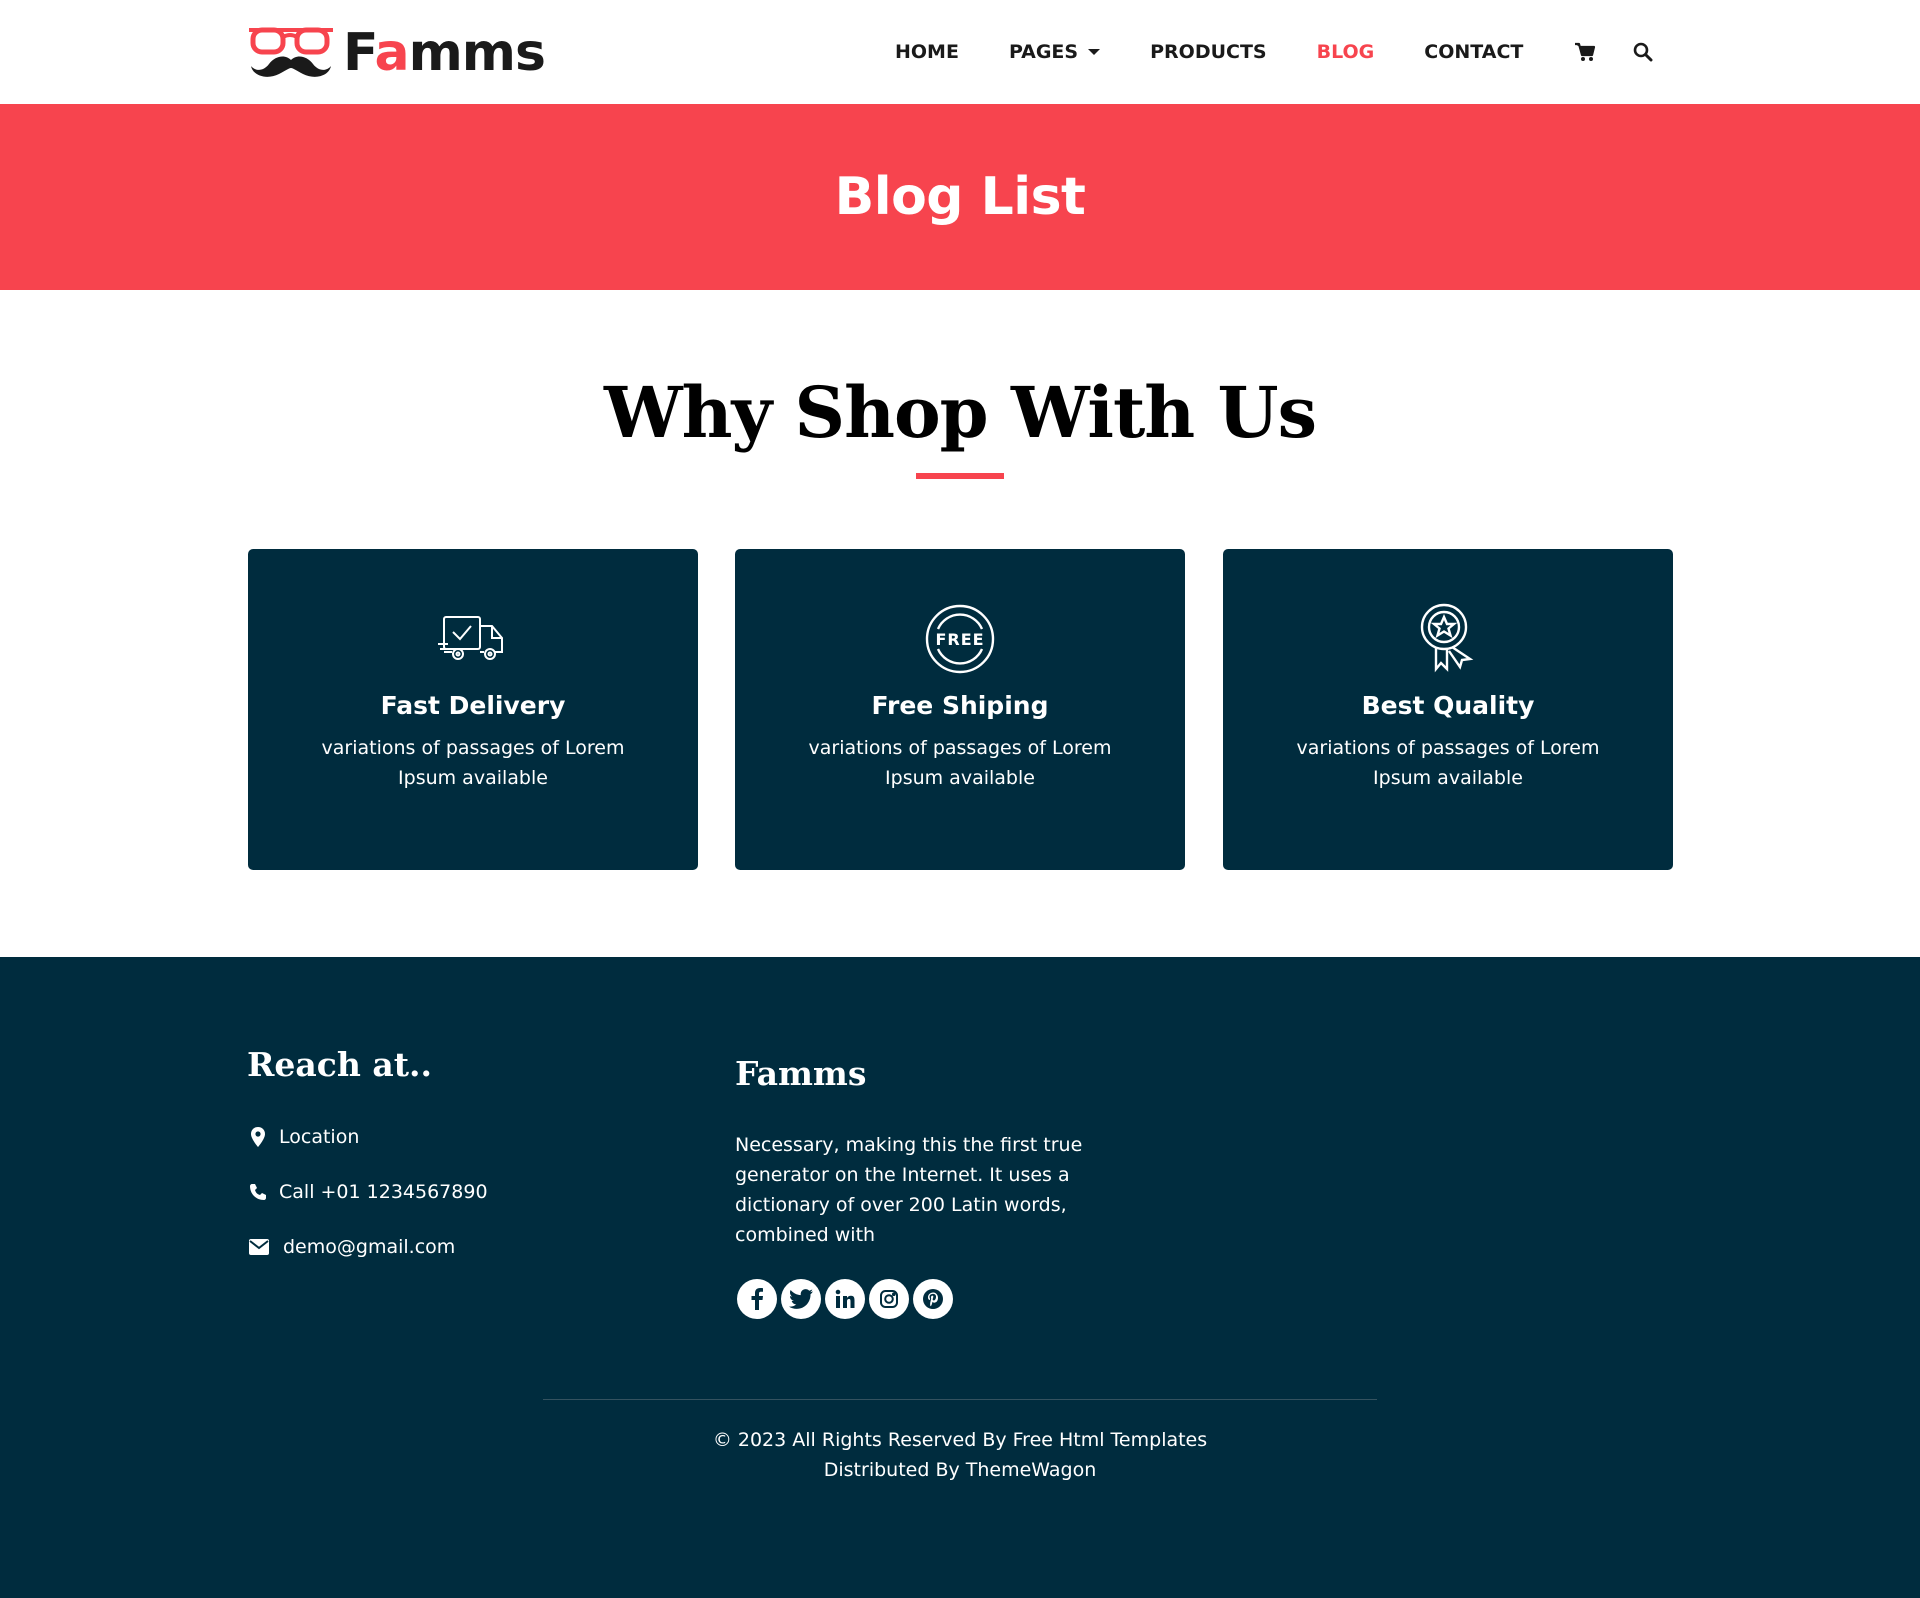  What do you see at coordinates (1292, 52) in the screenshot?
I see `main-nav: HOME PAGES PRODUCTS BLOG CONTACT` at bounding box center [1292, 52].